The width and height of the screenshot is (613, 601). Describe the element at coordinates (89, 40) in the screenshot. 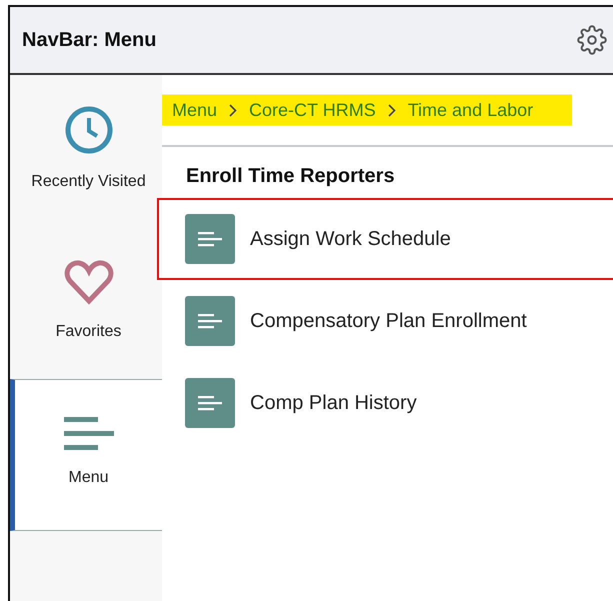

I see `page-title: NavBar: Menu` at that location.